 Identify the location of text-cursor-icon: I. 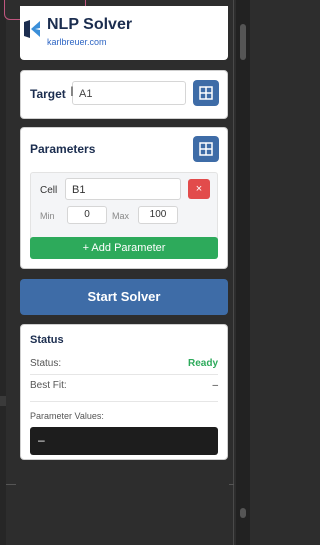
(72, 91).